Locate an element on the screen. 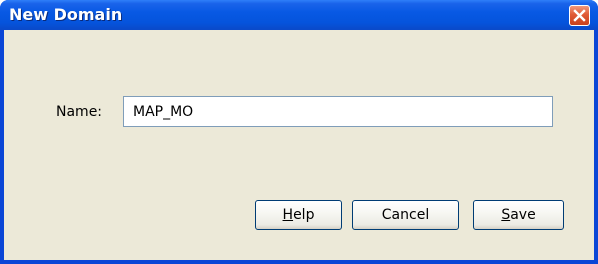 This screenshot has height=264, width=598. save-label-rest: ave is located at coordinates (523, 215).